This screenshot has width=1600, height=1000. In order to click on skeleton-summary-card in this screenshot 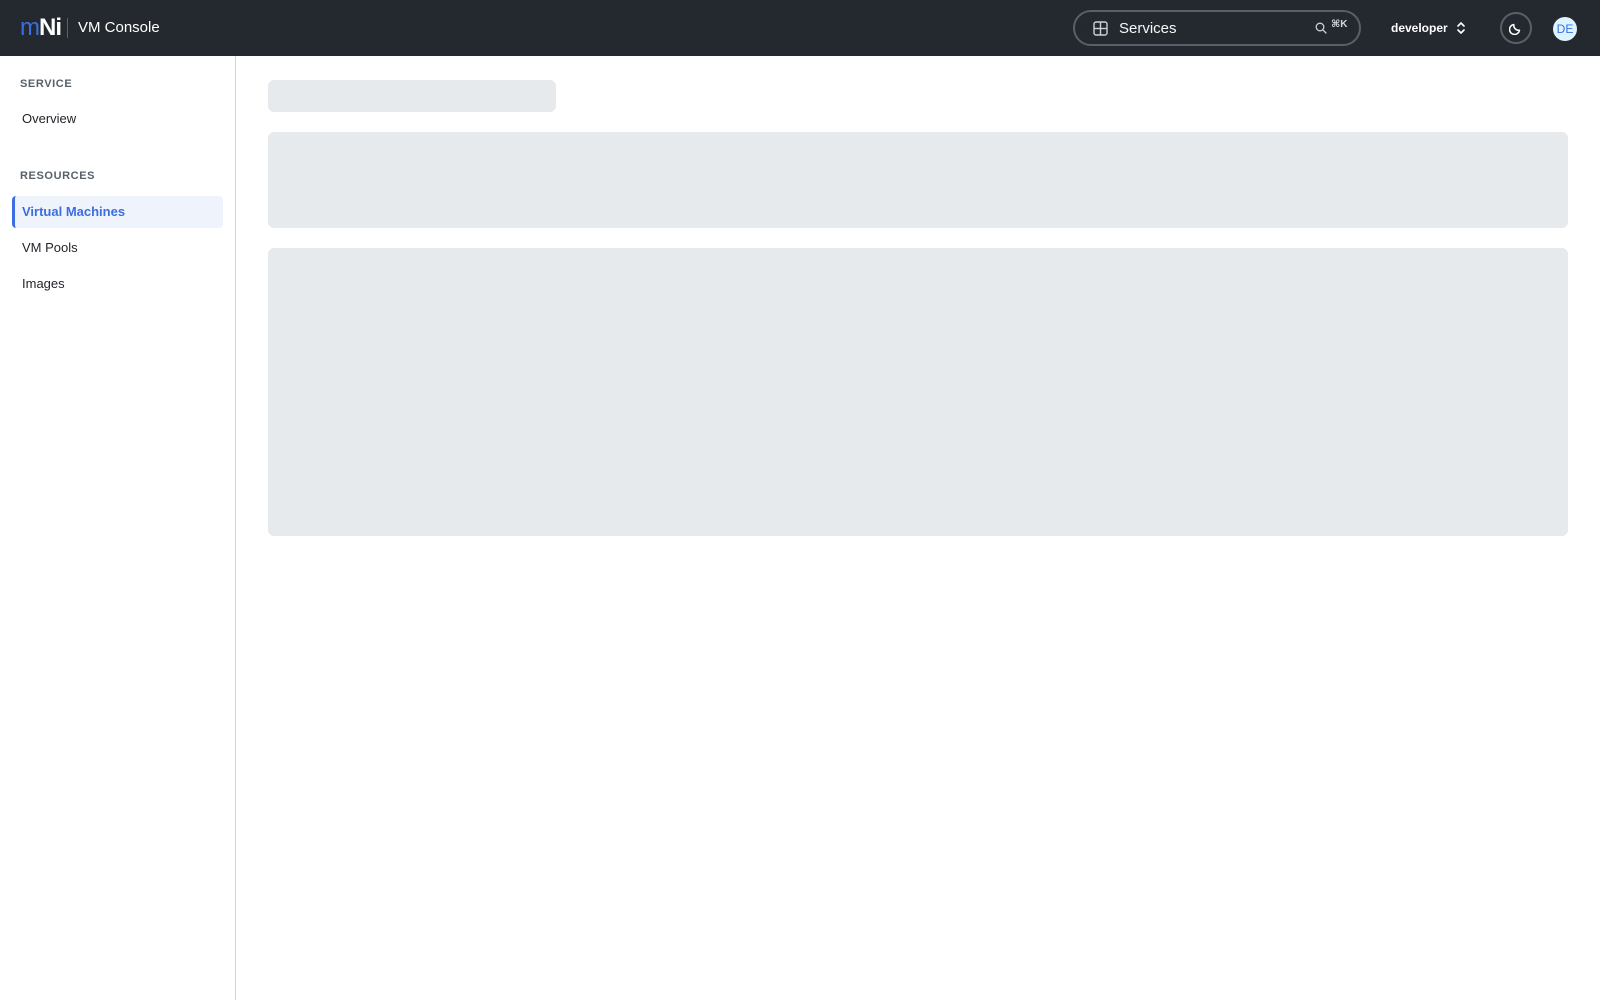, I will do `click(918, 180)`.